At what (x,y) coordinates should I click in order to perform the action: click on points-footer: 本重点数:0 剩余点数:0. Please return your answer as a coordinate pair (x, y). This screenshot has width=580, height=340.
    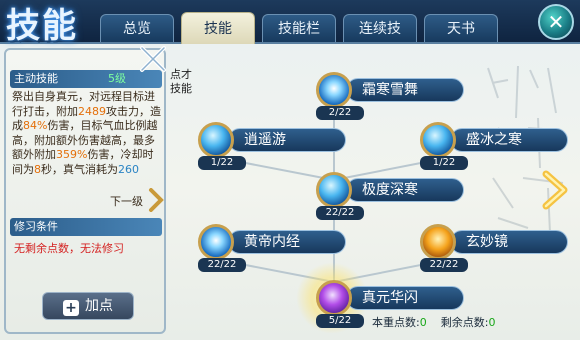
    Looking at the image, I should click on (433, 322).